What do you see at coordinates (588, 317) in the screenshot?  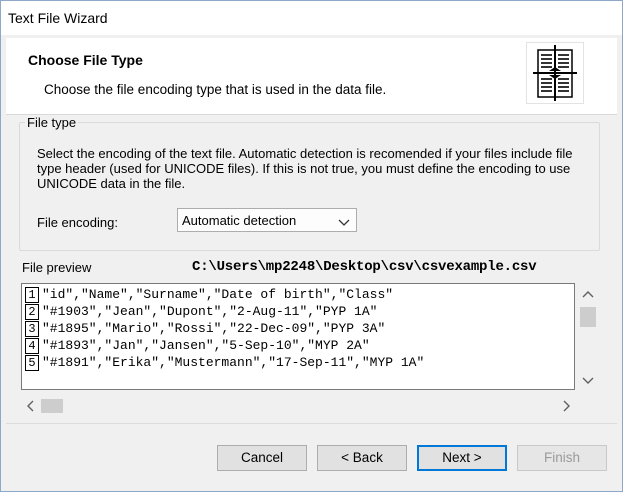 I see `vertical-scroll-thumb` at bounding box center [588, 317].